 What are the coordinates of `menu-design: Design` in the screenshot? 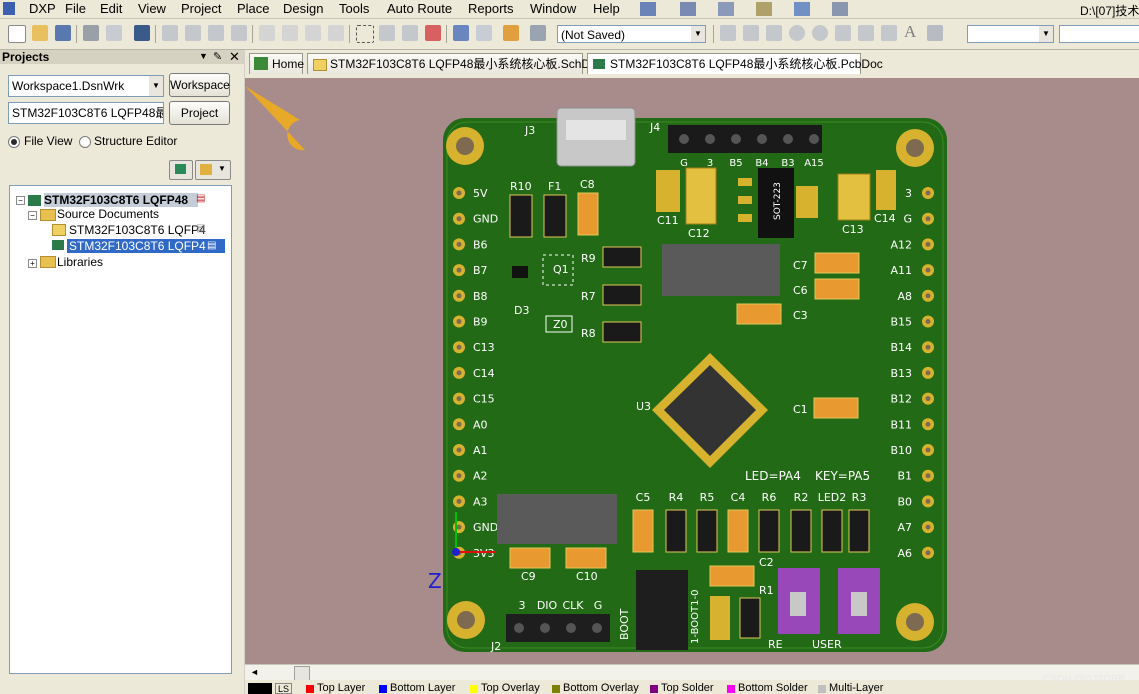 It's located at (303, 8).